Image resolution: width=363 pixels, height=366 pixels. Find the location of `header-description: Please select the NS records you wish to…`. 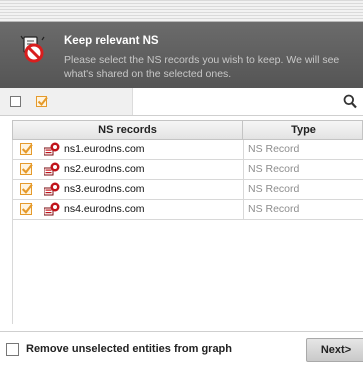

header-description: Please select the NS records you wish to… is located at coordinates (202, 67).